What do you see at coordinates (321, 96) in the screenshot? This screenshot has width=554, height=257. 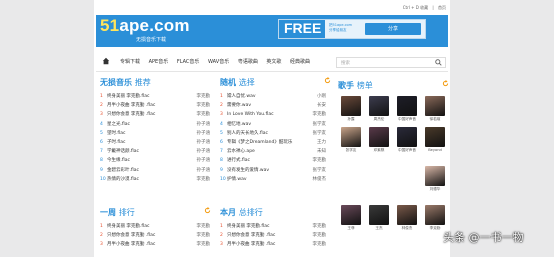 I see `artist-name: 小刚` at bounding box center [321, 96].